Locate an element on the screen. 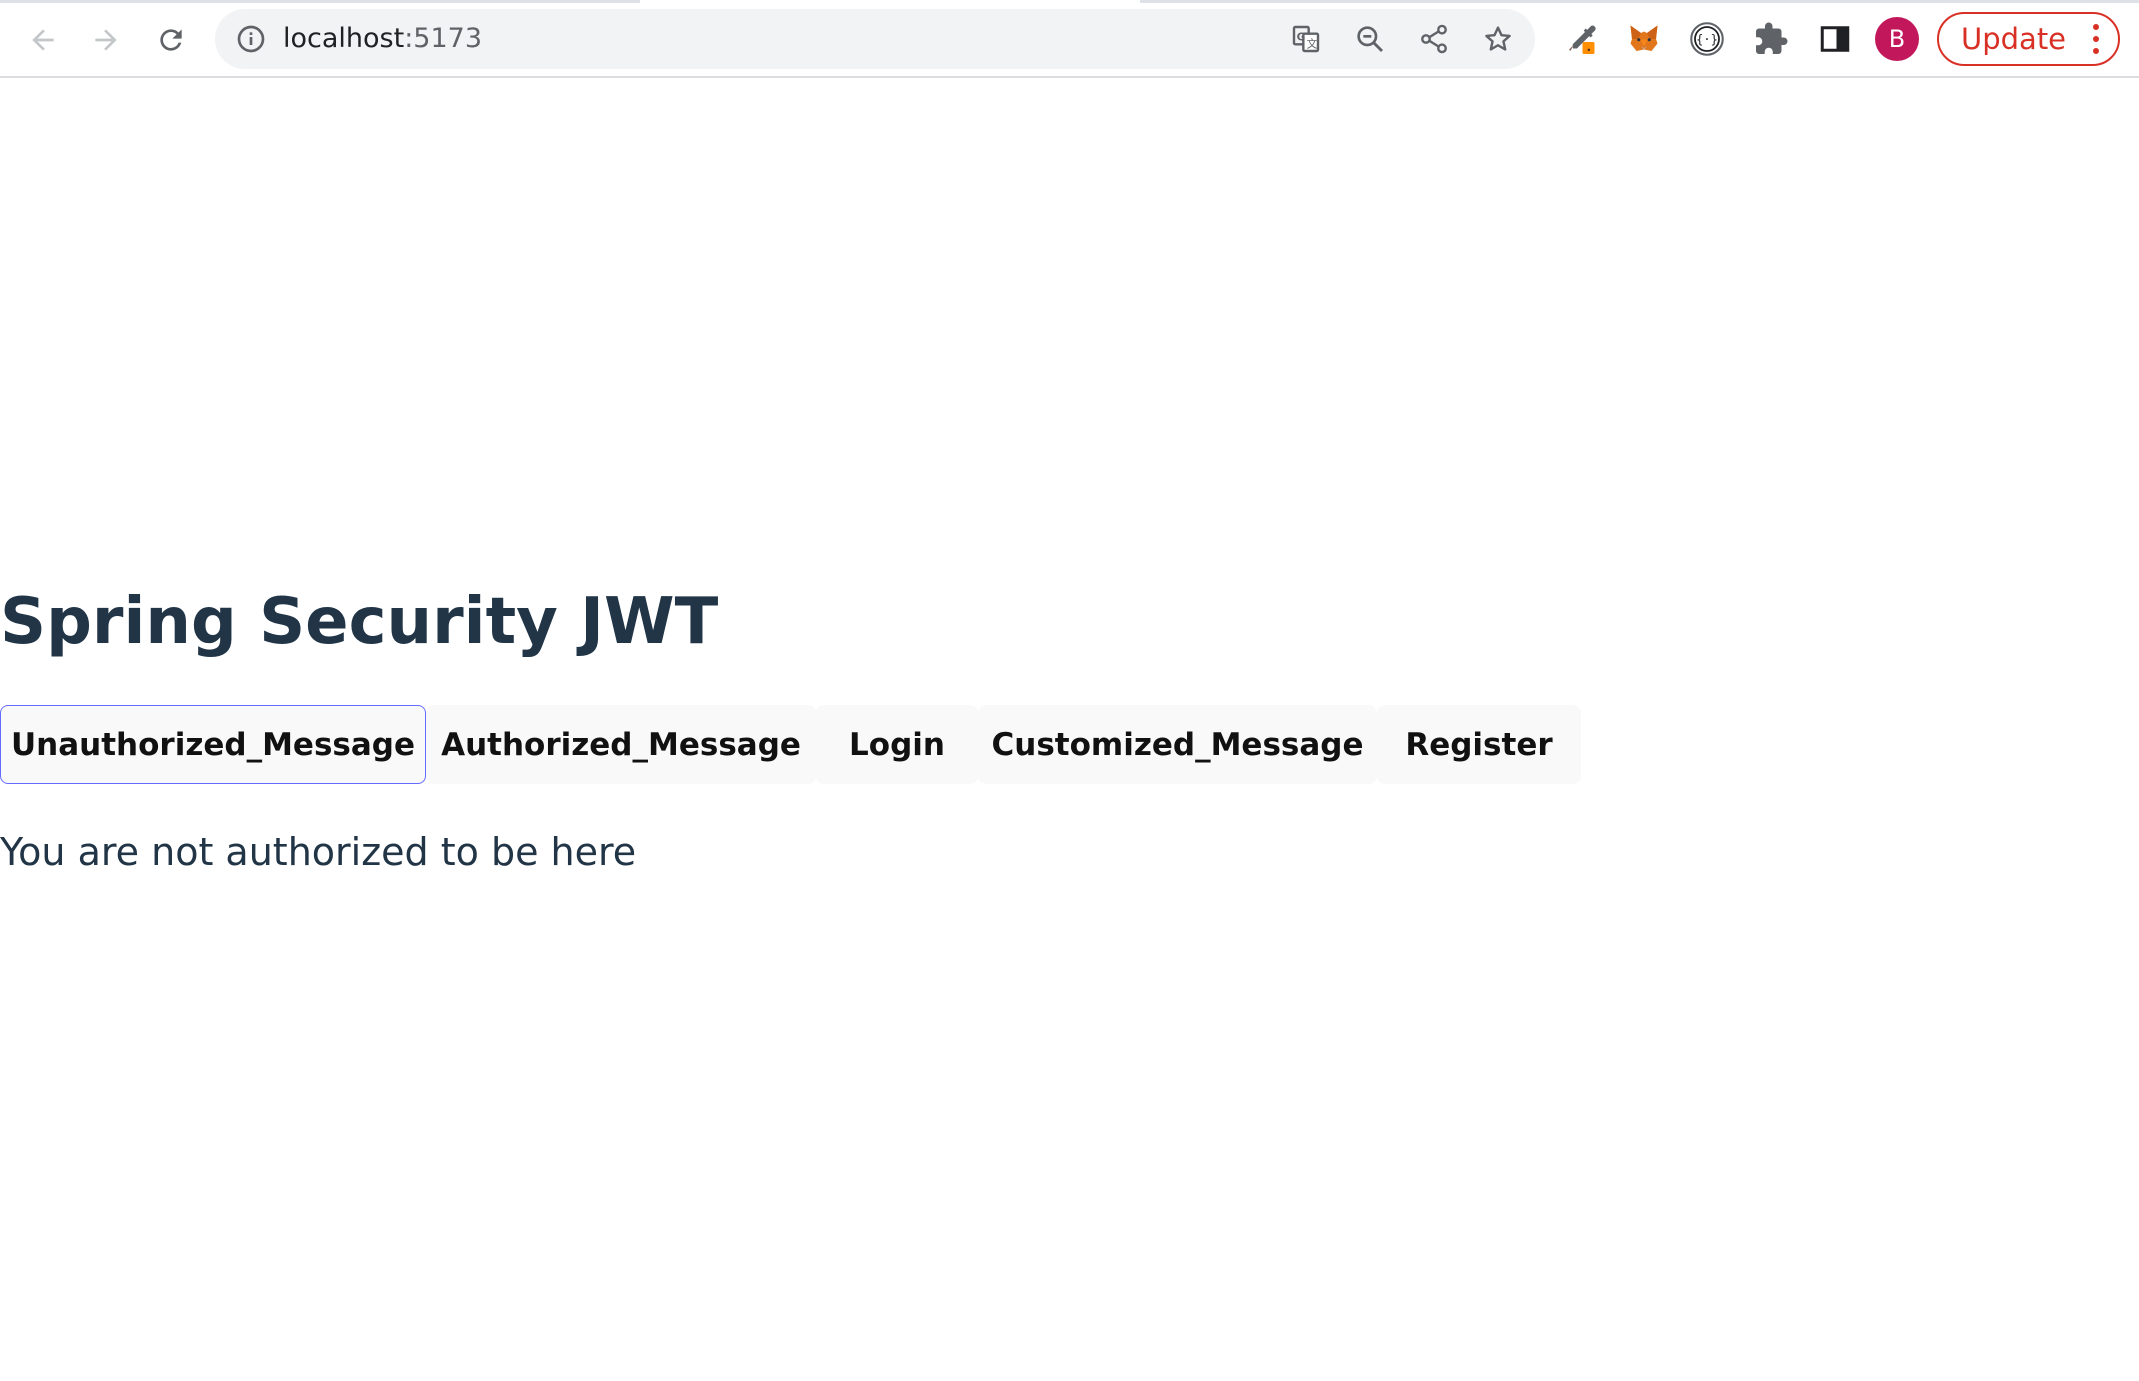 The height and width of the screenshot is (1381, 2139). side-panel-icon is located at coordinates (1835, 39).